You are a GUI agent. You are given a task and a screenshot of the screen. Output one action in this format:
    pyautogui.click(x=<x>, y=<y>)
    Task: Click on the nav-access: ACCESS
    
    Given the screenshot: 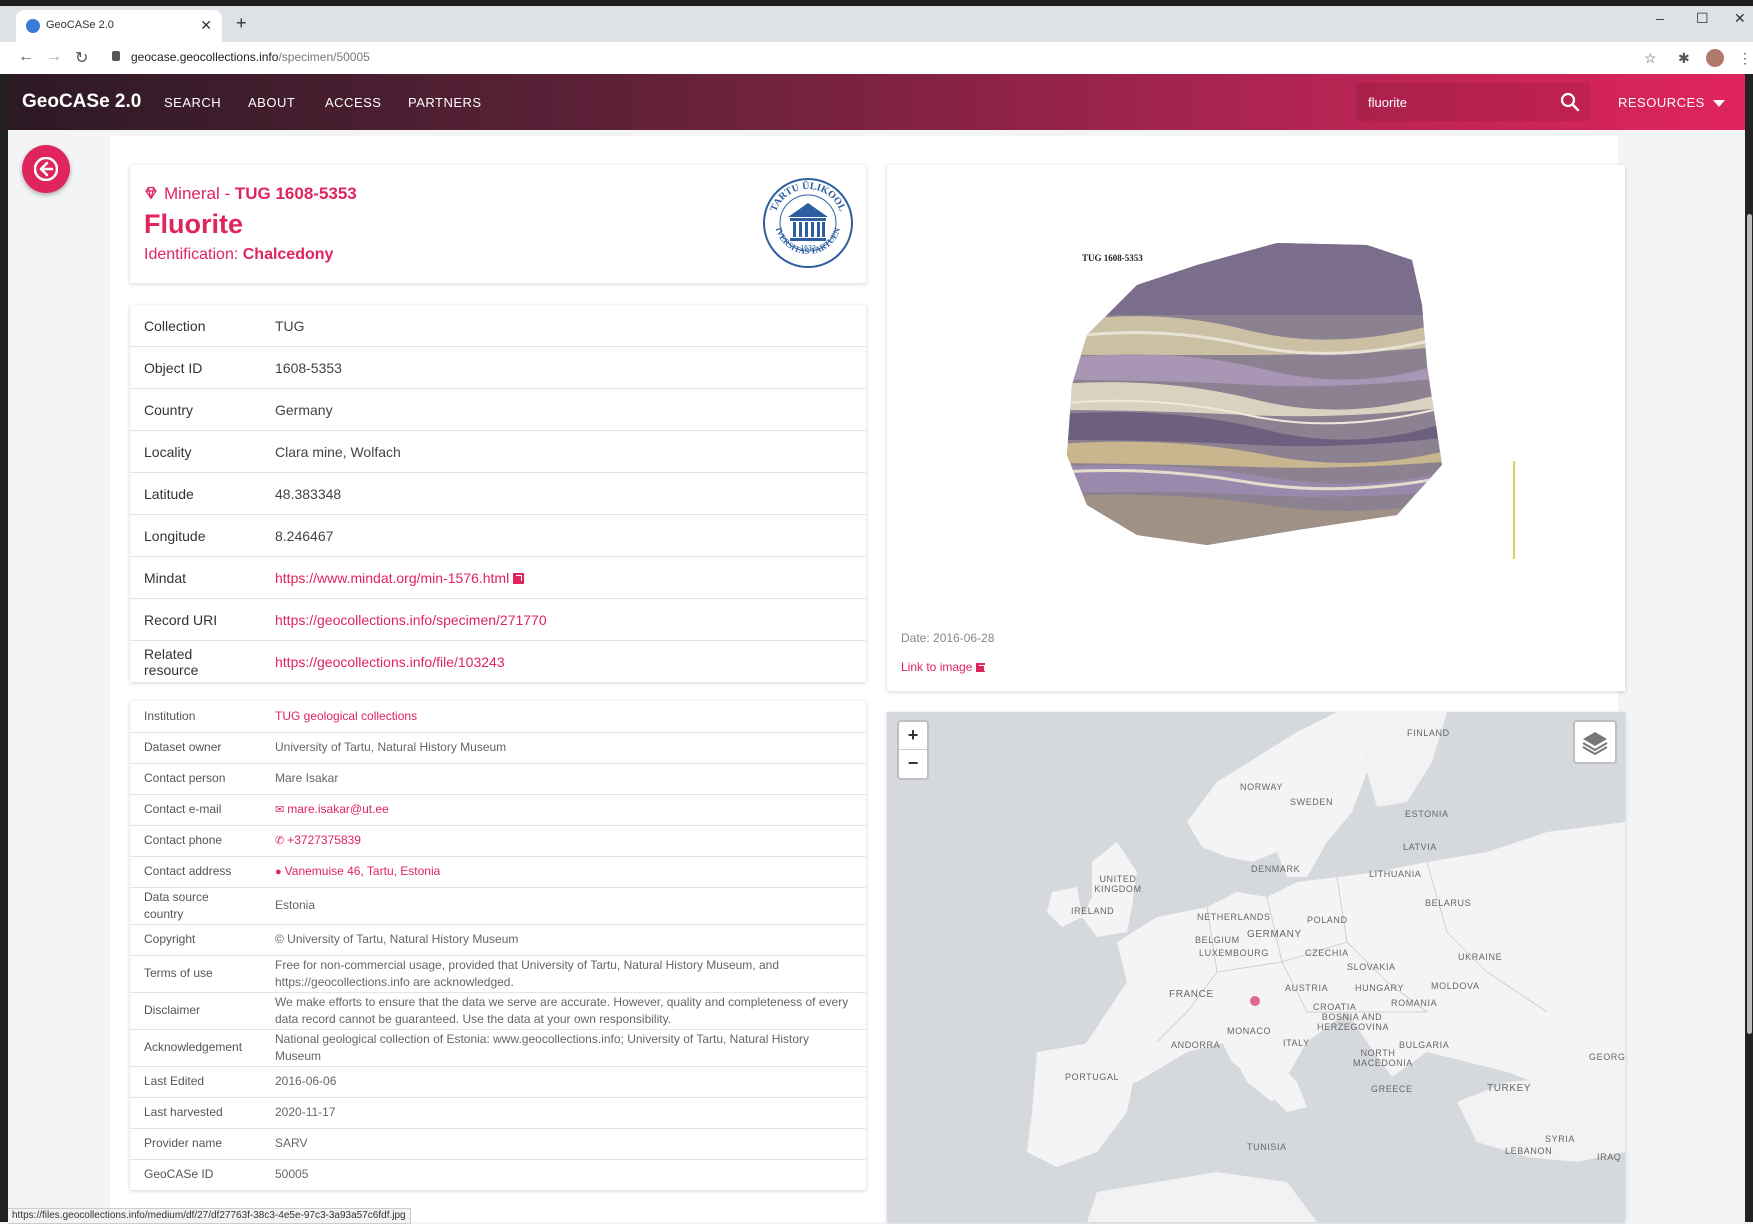 What is the action you would take?
    pyautogui.click(x=353, y=102)
    